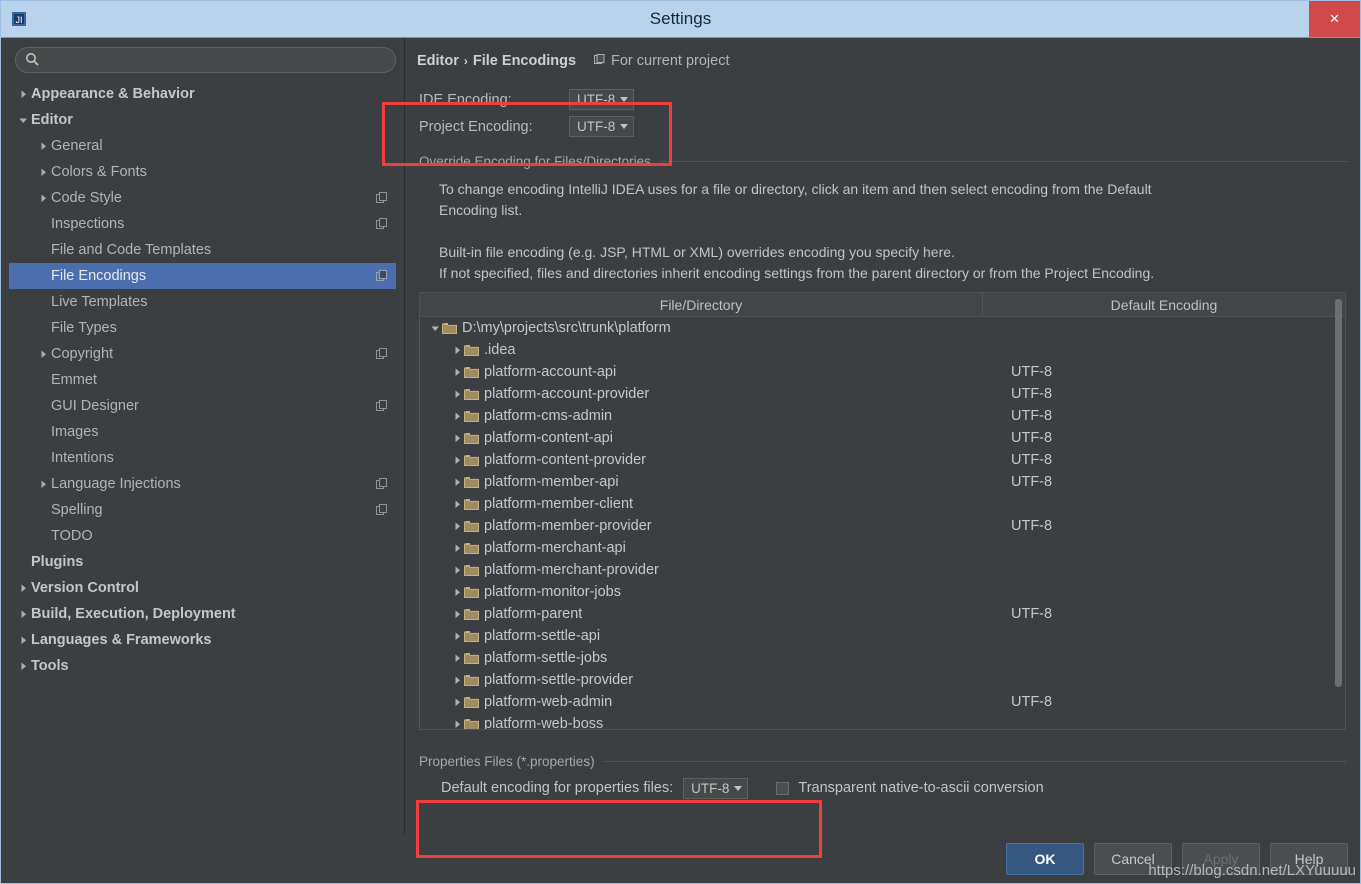  I want to click on sidebar-item-inspections: Inspections, so click(202, 224).